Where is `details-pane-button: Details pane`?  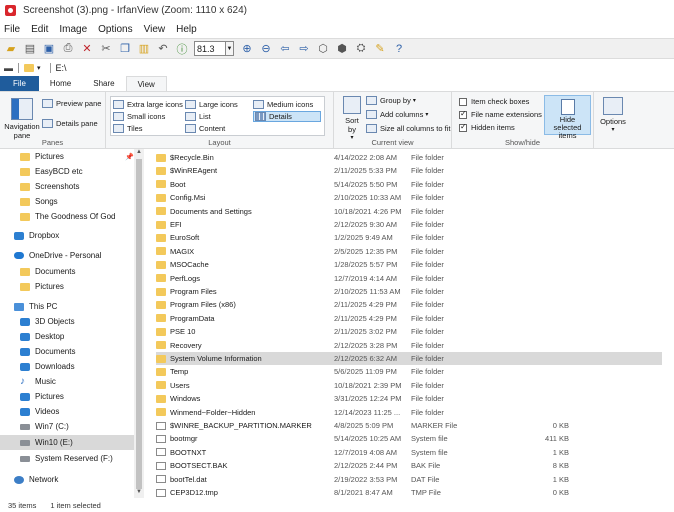 details-pane-button: Details pane is located at coordinates (70, 123).